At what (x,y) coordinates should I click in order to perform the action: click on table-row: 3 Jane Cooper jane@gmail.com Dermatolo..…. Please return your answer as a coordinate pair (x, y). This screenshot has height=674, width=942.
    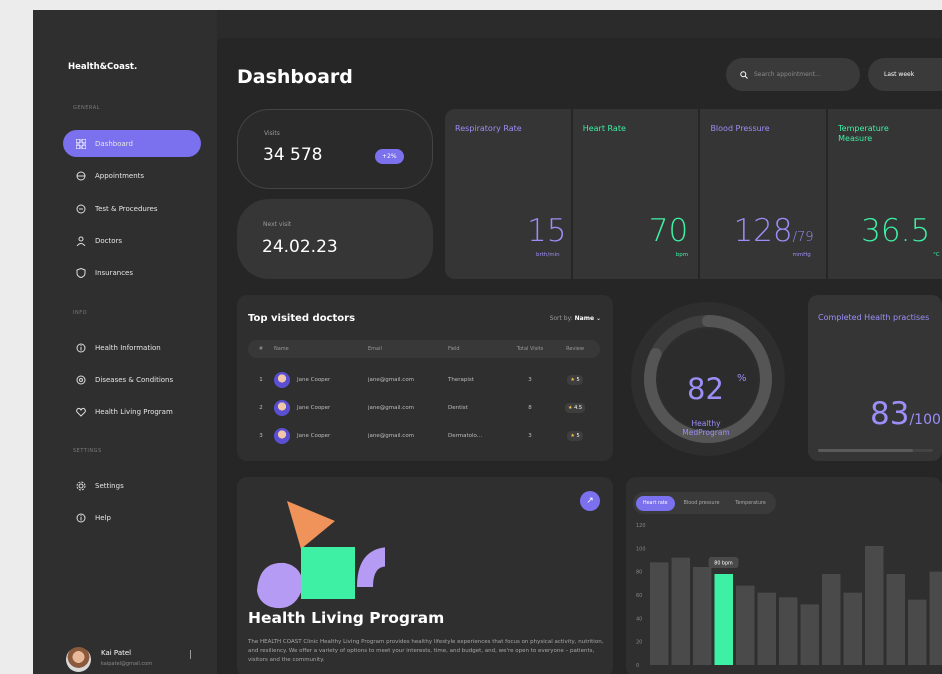
    Looking at the image, I should click on (424, 436).